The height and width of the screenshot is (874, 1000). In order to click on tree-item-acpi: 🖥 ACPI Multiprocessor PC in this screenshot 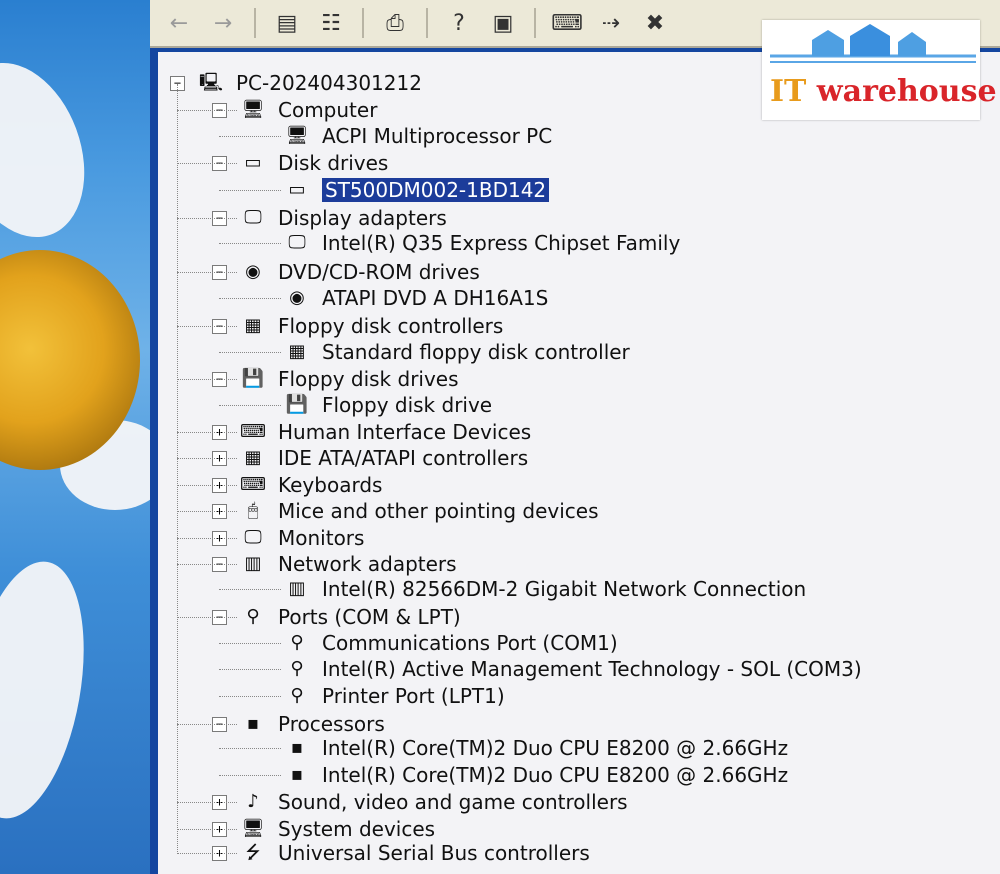, I will do `click(417, 136)`.